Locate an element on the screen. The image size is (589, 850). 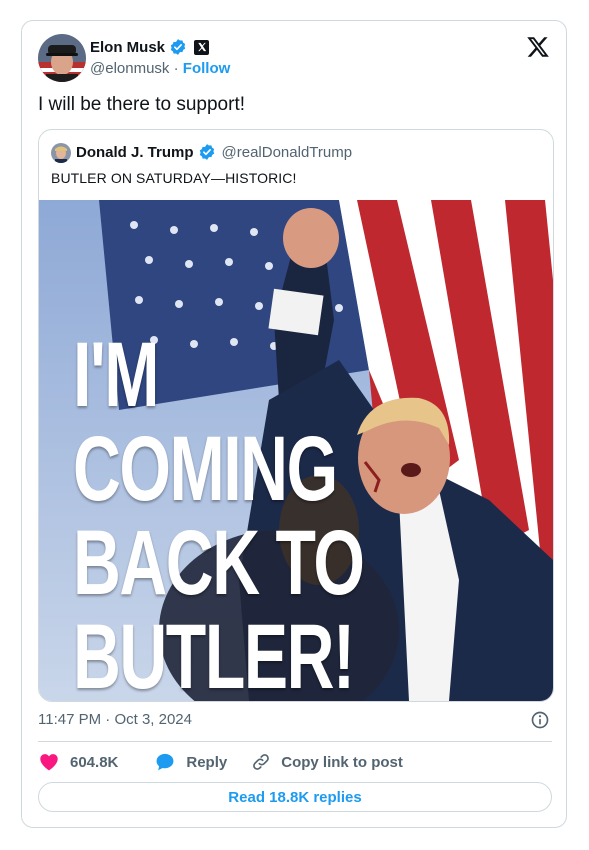
quoted-author-row: Donald J. Trump @realDonaldTrump is located at coordinates (214, 152).